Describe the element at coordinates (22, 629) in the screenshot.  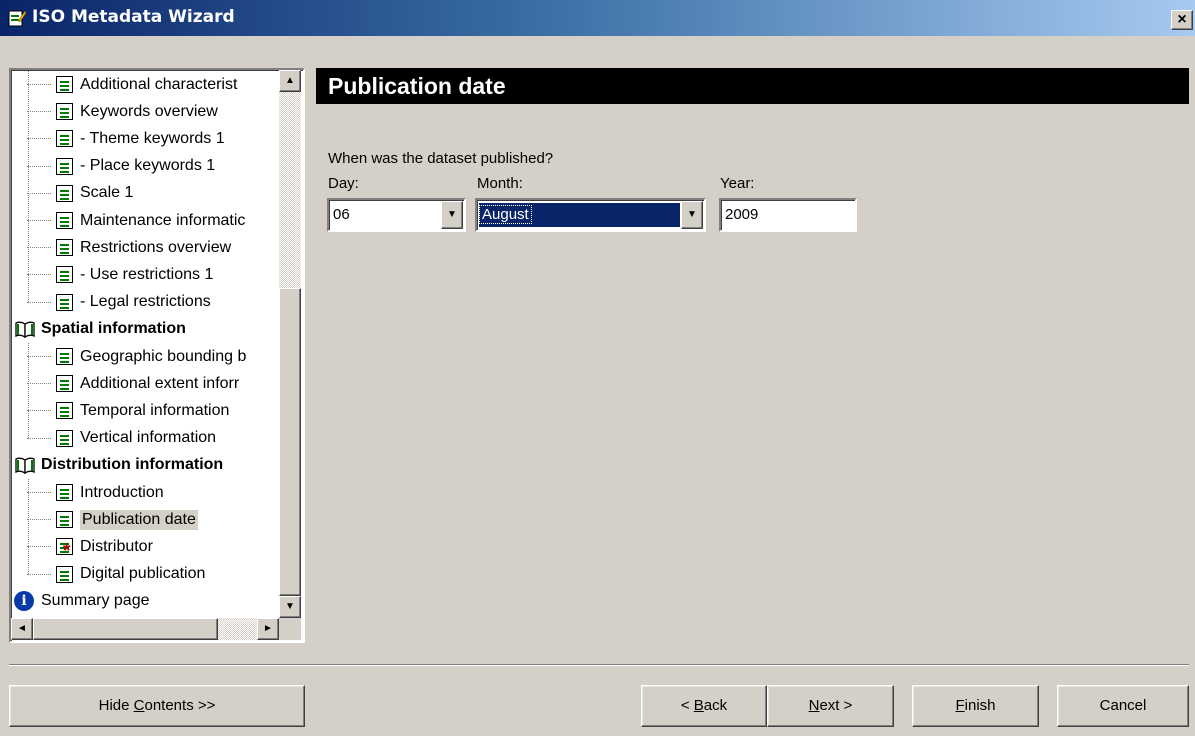
I see `scroll-left-button: ◄` at that location.